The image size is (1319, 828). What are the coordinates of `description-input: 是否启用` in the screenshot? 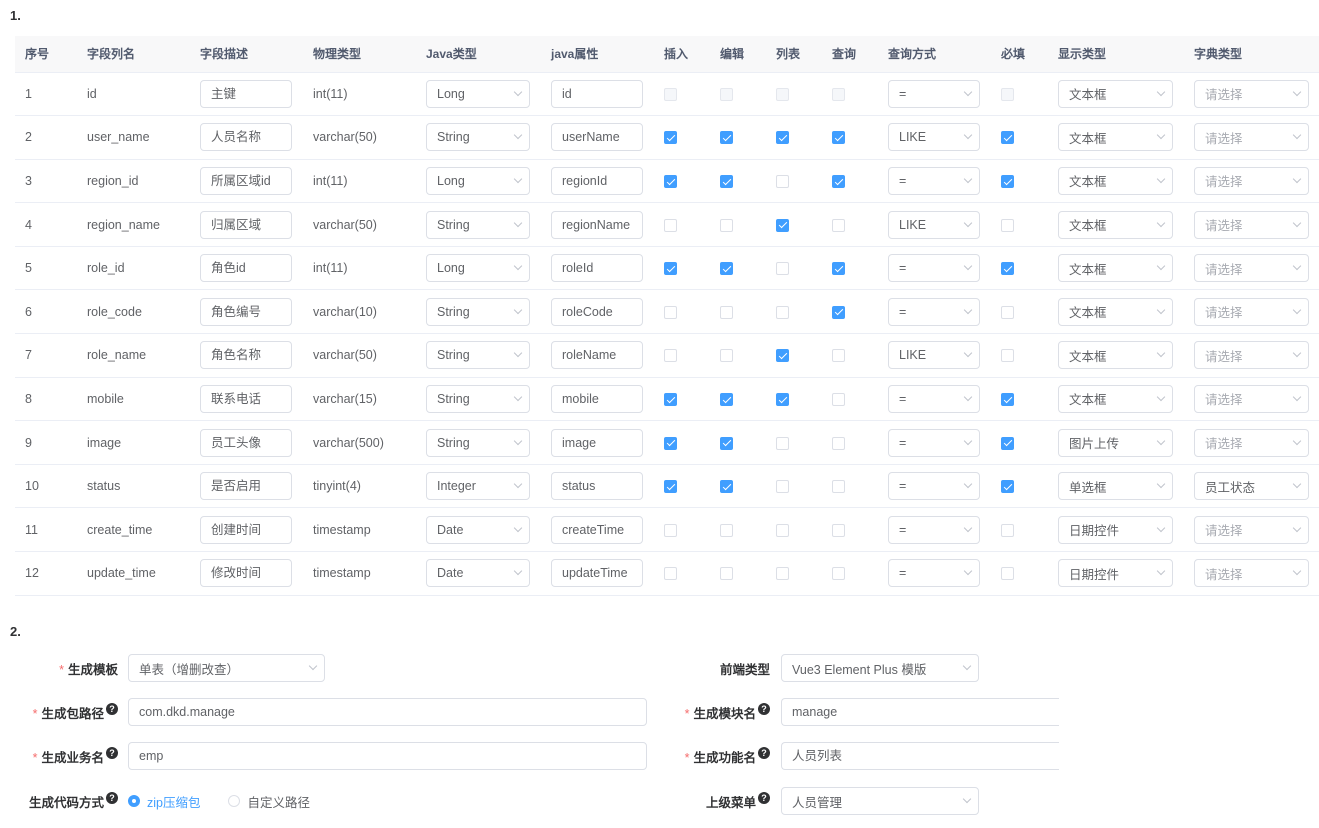 It's located at (246, 486).